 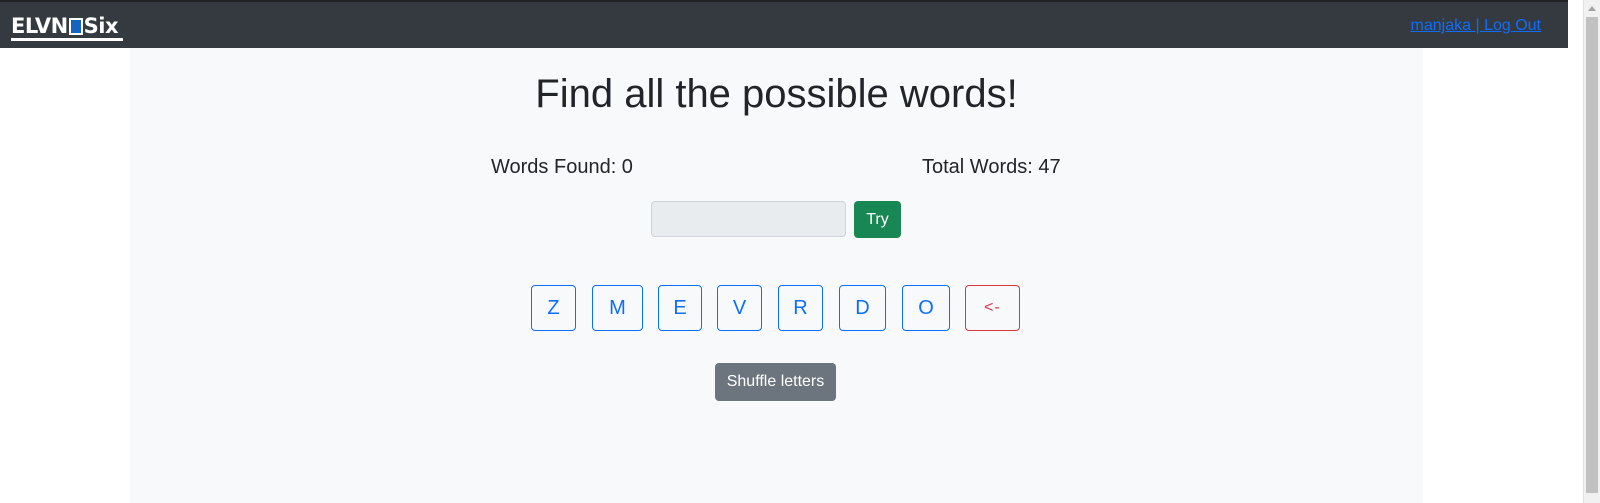 What do you see at coordinates (67, 39) in the screenshot?
I see `logo-underline` at bounding box center [67, 39].